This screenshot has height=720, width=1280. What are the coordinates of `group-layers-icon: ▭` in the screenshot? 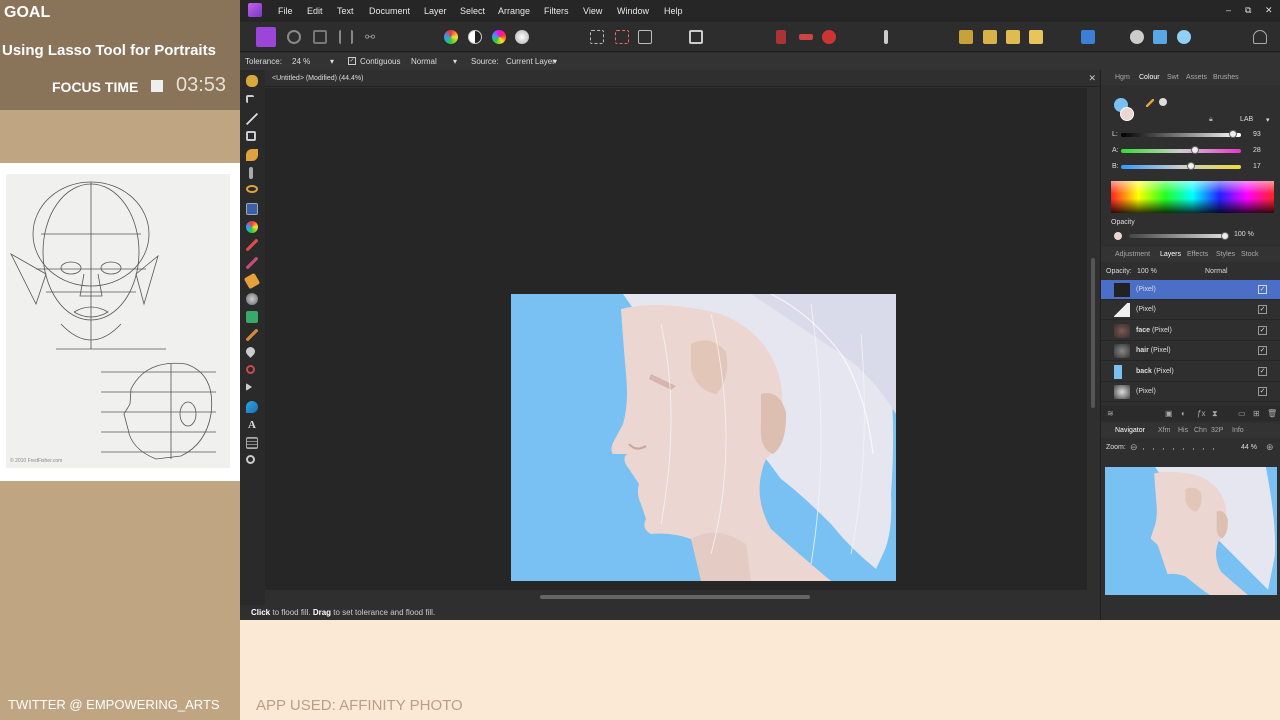 It's located at (1242, 413).